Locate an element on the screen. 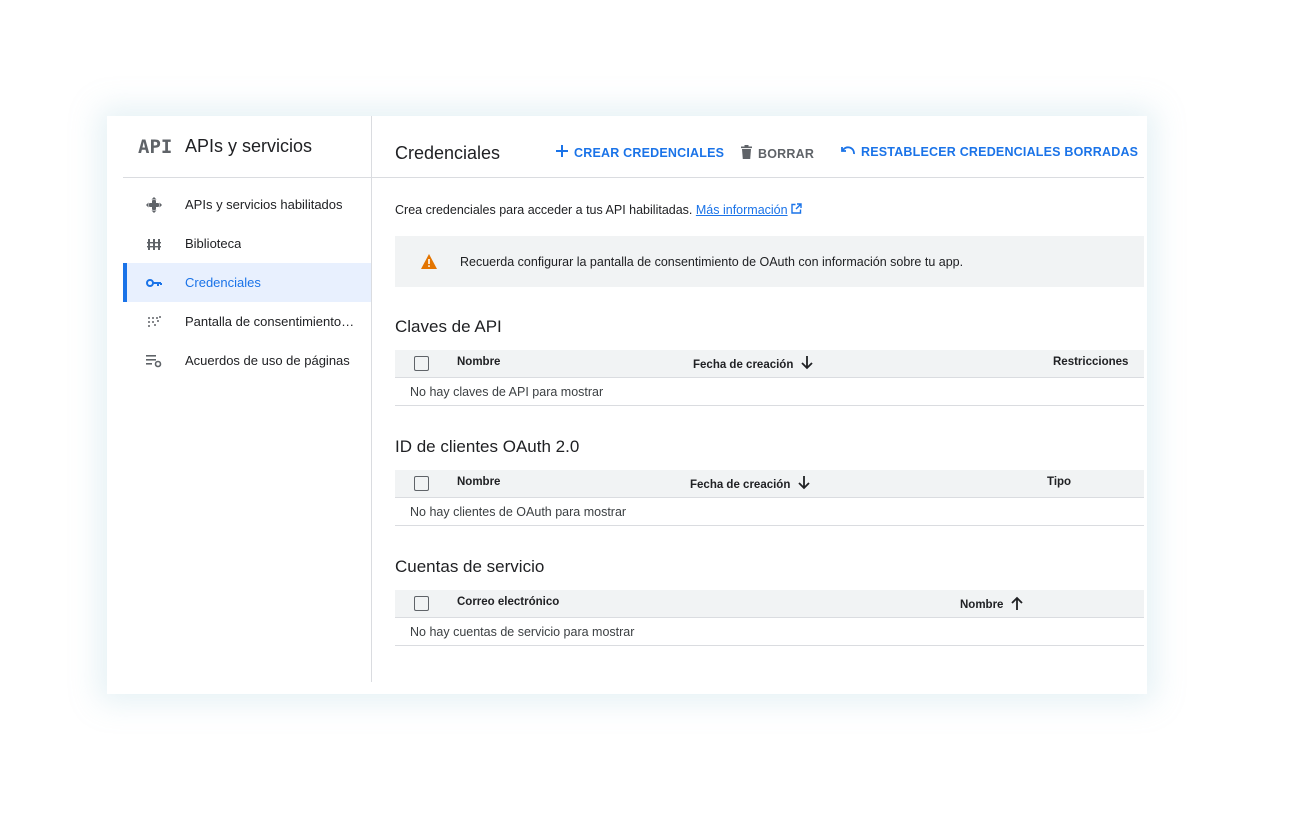 This screenshot has height=829, width=1300. sidebar-item-library: Biblioteca is located at coordinates (247, 243).